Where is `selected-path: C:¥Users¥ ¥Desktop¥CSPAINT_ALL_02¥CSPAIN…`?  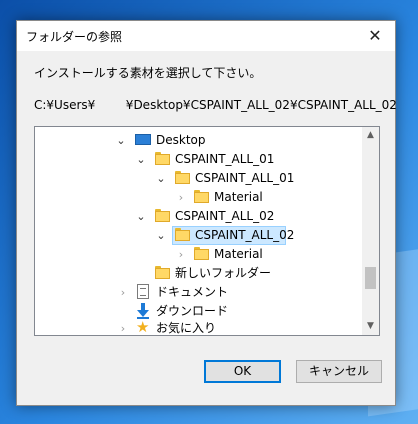
selected-path: C:¥Users¥ ¥Desktop¥CSPAINT_ALL_02¥CSPAIN… is located at coordinates (215, 105).